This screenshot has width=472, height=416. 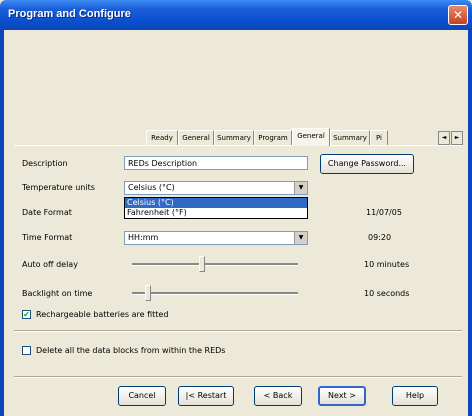 I want to click on time-format-value: 09:20, so click(x=380, y=237).